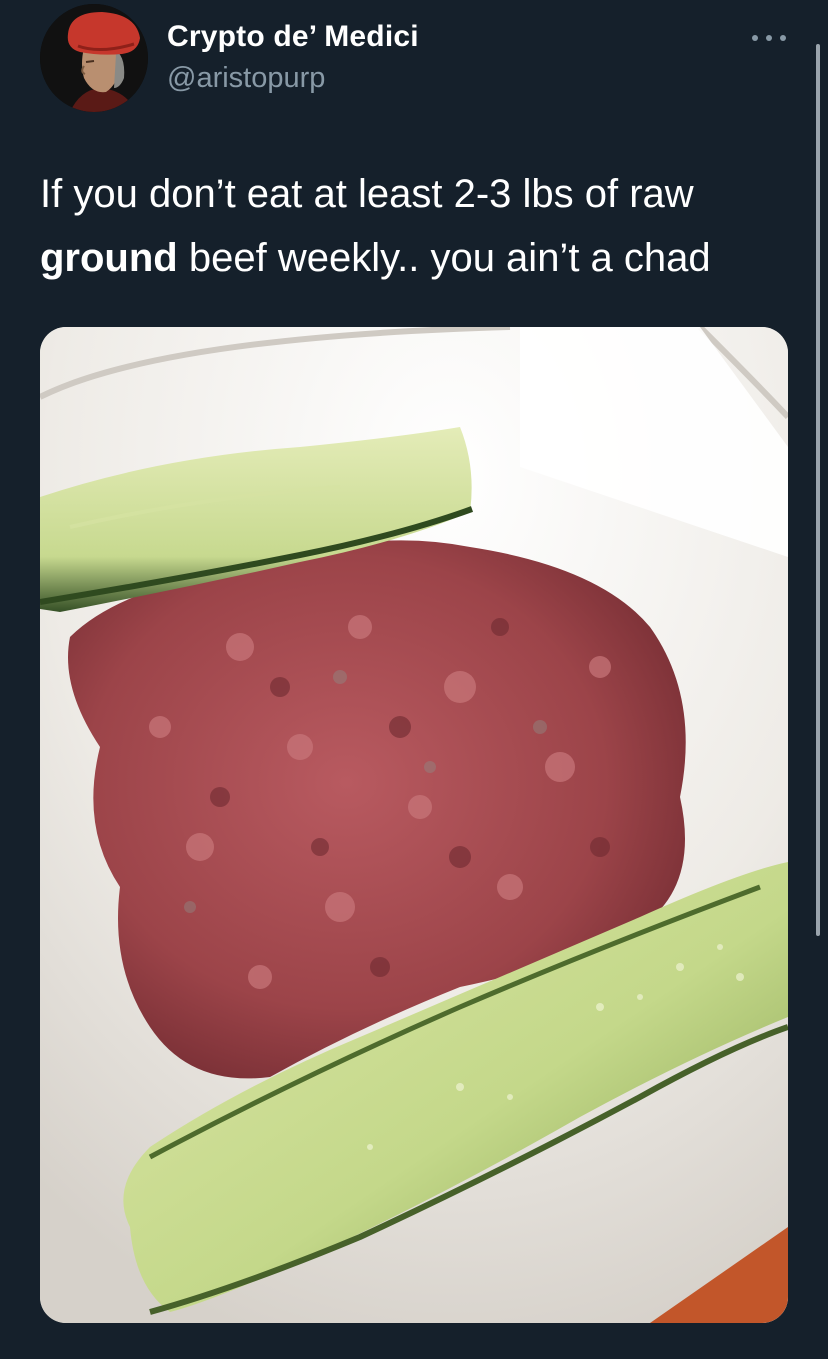 This screenshot has width=828, height=1359. What do you see at coordinates (818, 490) in the screenshot?
I see `scrollbar` at bounding box center [818, 490].